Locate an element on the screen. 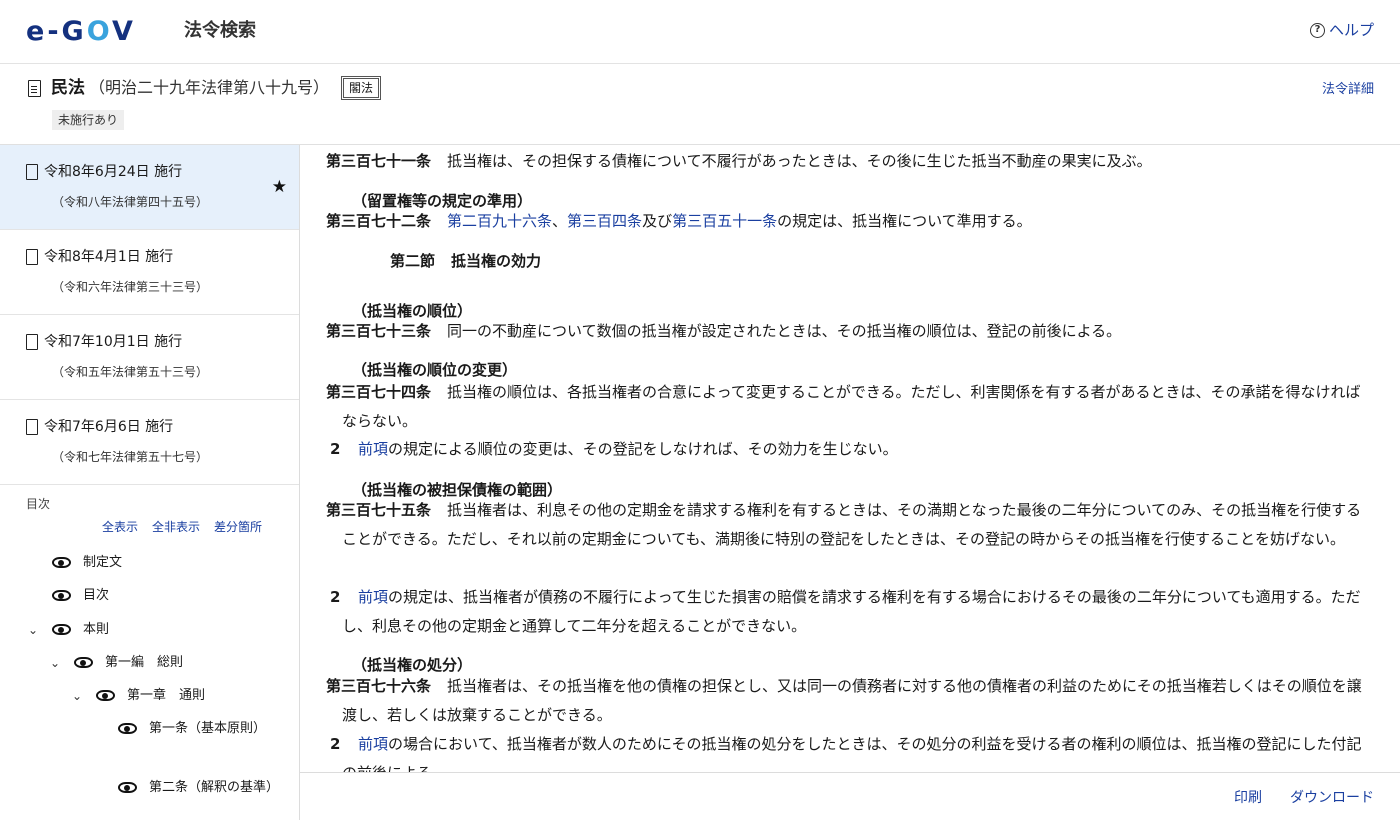 Image resolution: width=1400 pixels, height=820 pixels. article-number: 第三百七十四条 is located at coordinates (379, 392).